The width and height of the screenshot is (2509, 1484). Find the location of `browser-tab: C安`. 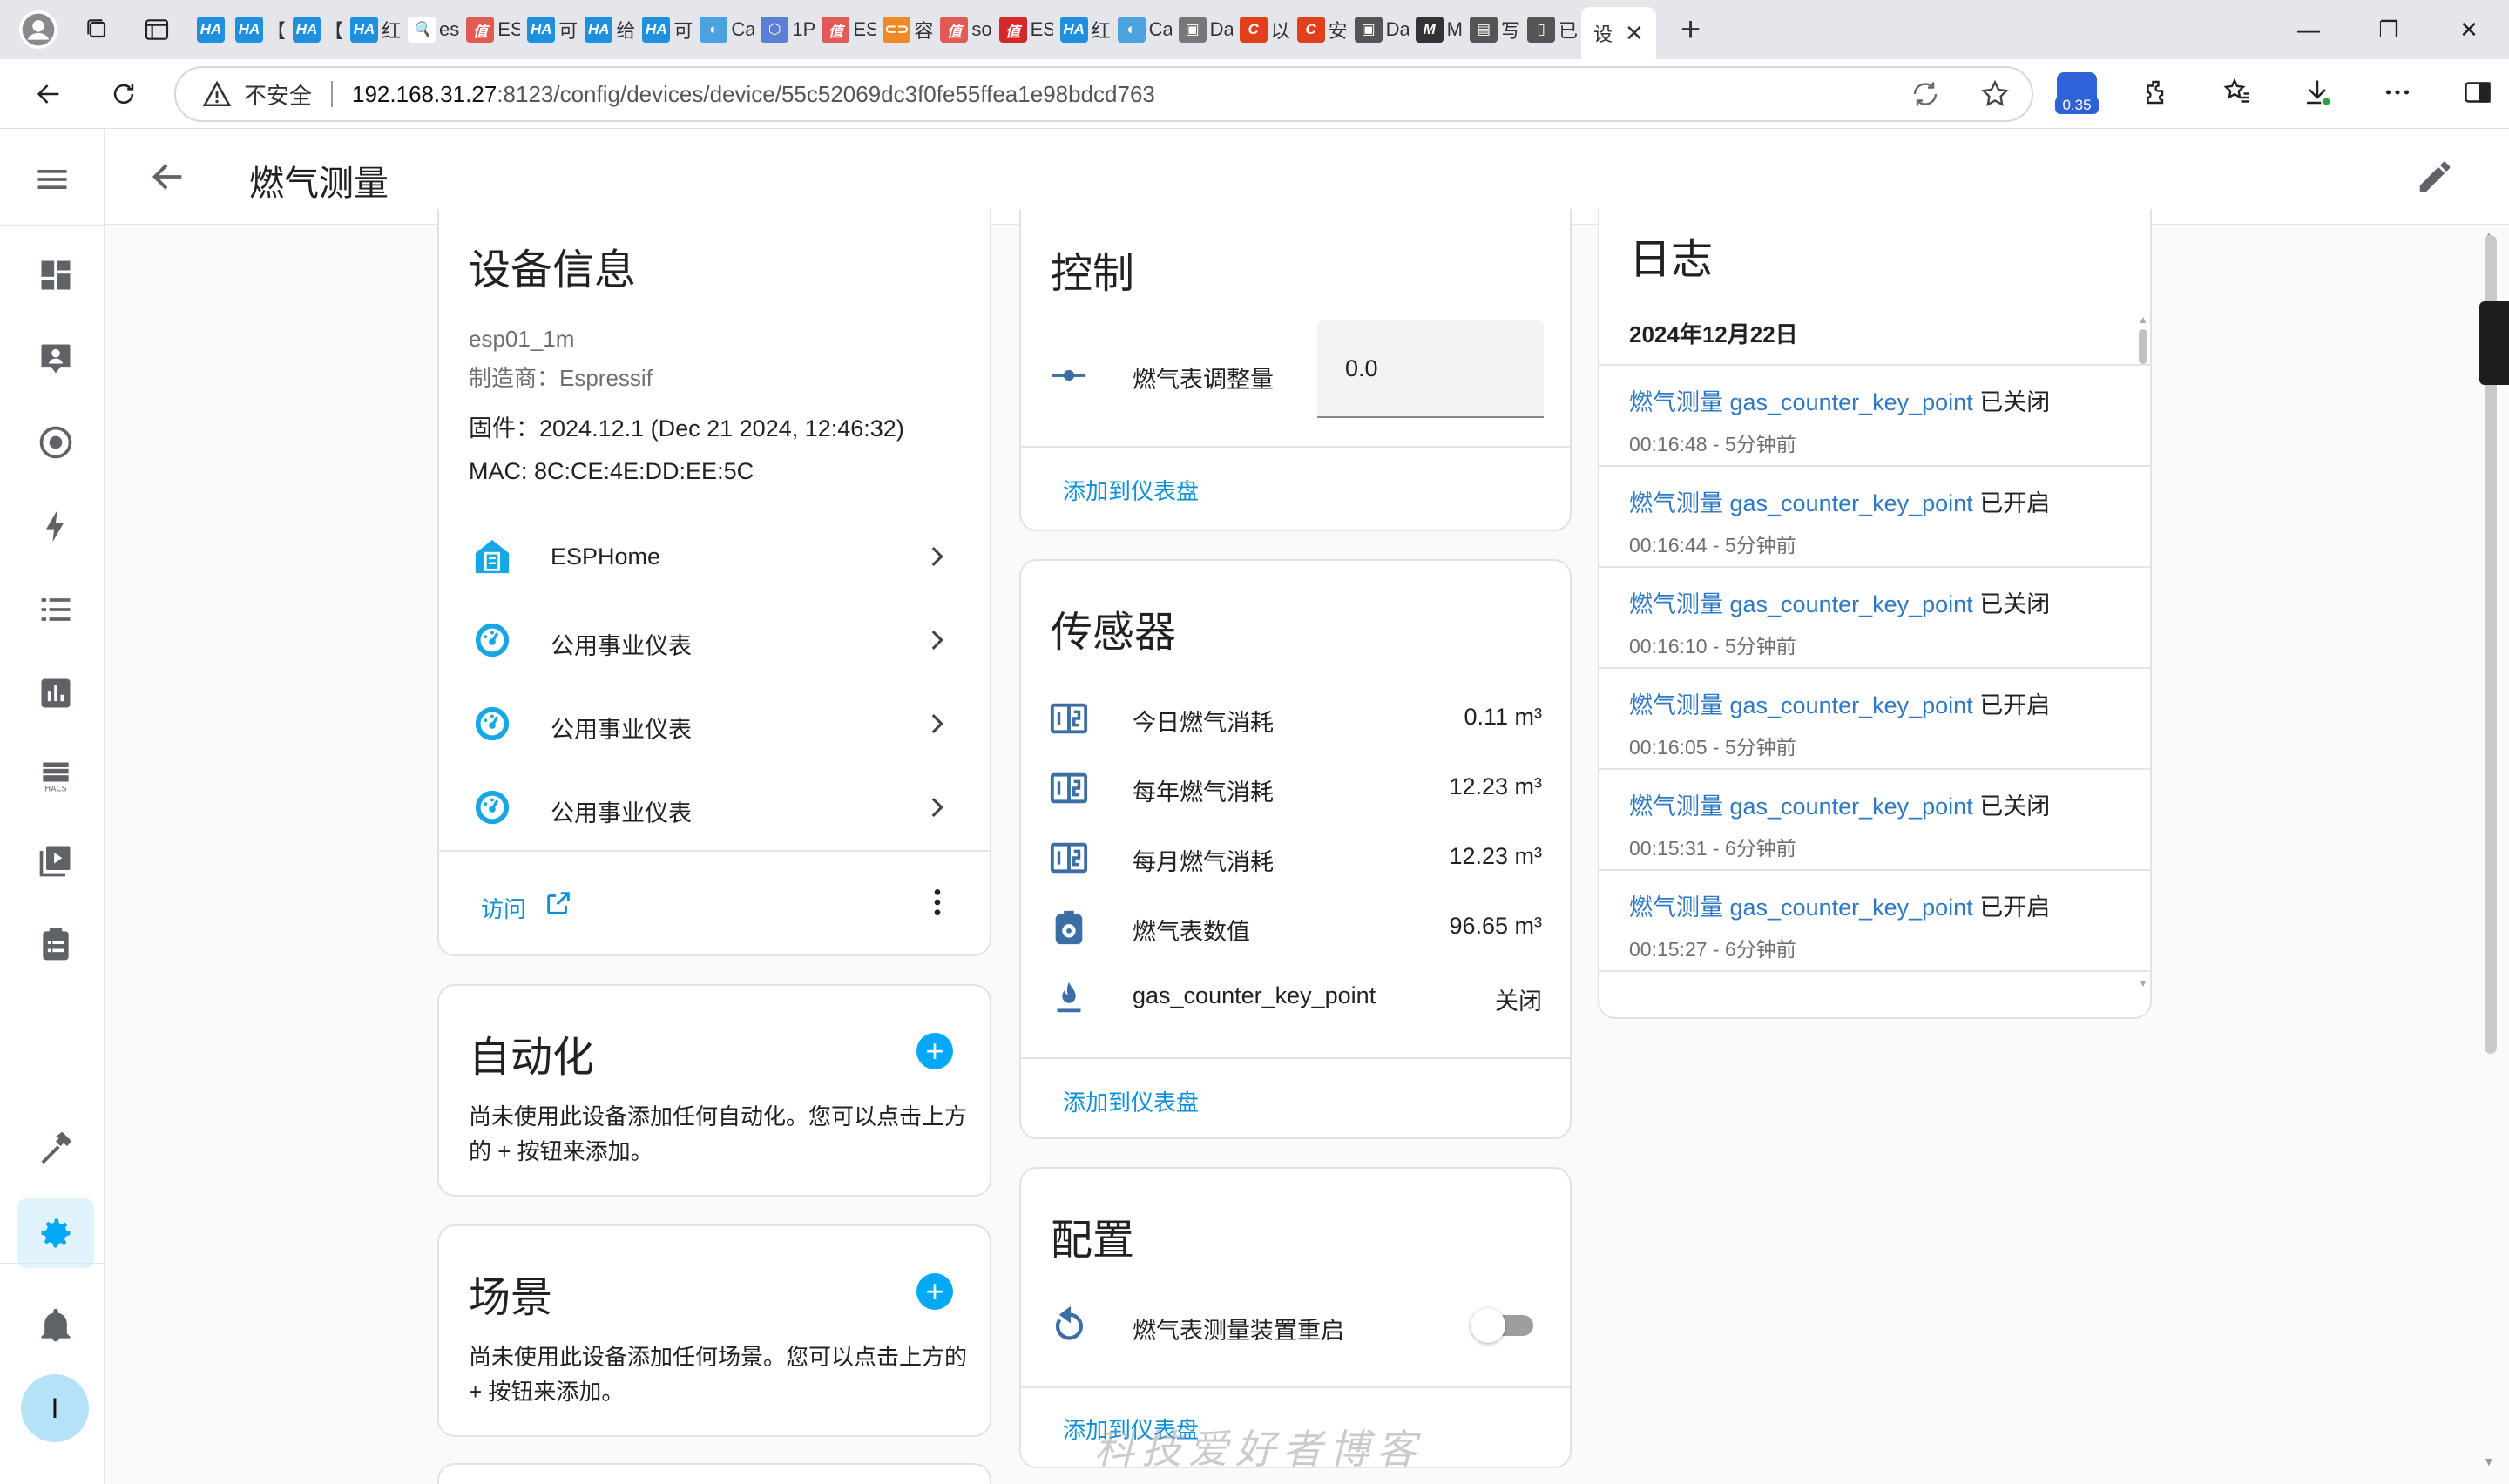

browser-tab: C安 is located at coordinates (1322, 30).